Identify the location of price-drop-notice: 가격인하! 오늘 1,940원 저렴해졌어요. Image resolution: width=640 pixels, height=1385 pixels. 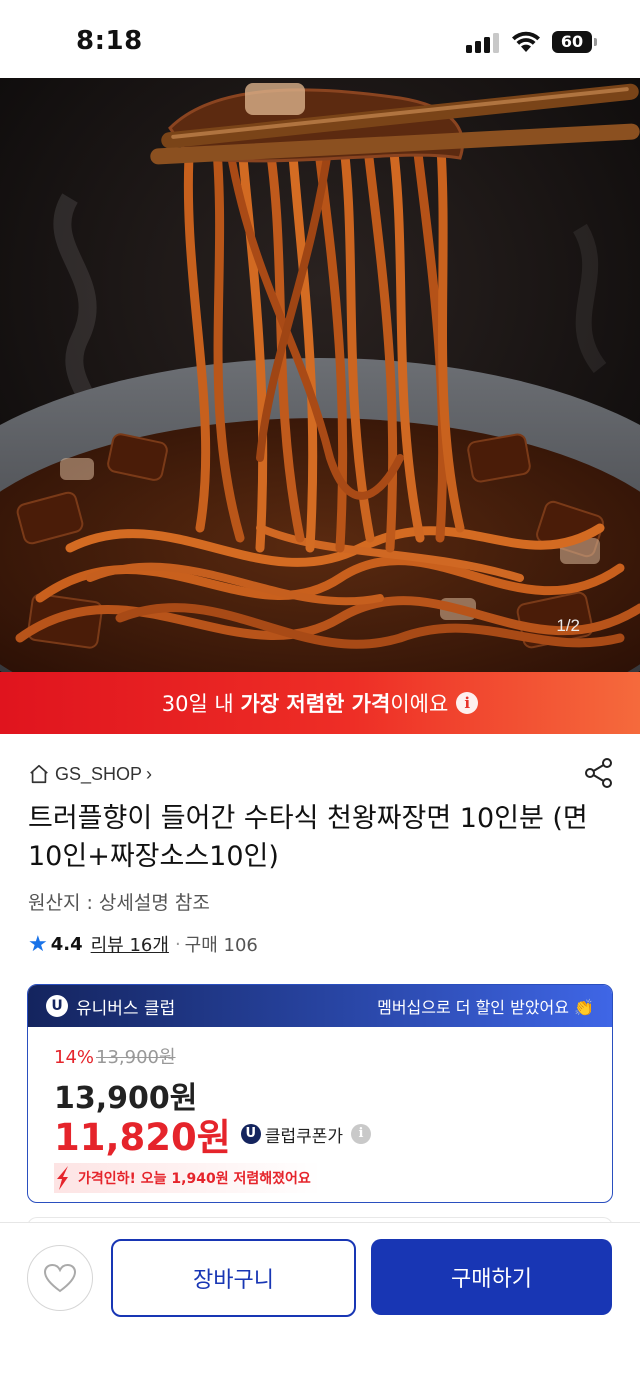
(187, 1178).